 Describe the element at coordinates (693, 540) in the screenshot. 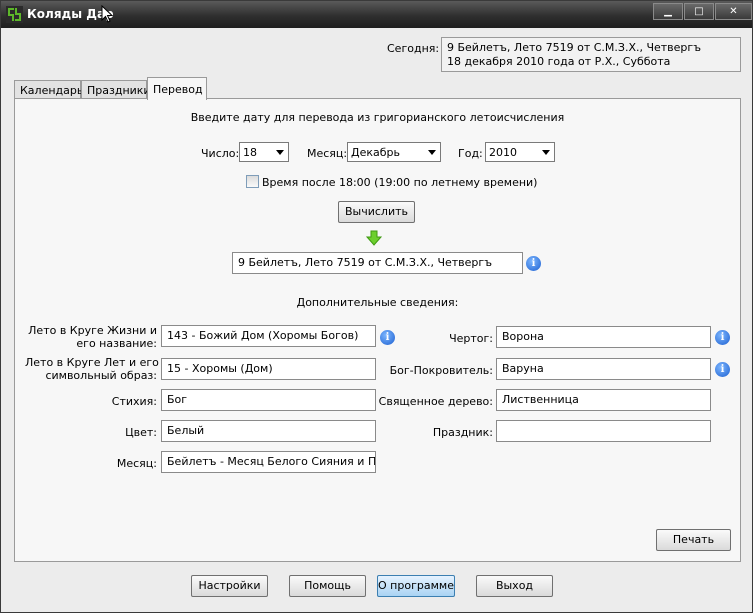

I see `print-button: Печать` at that location.